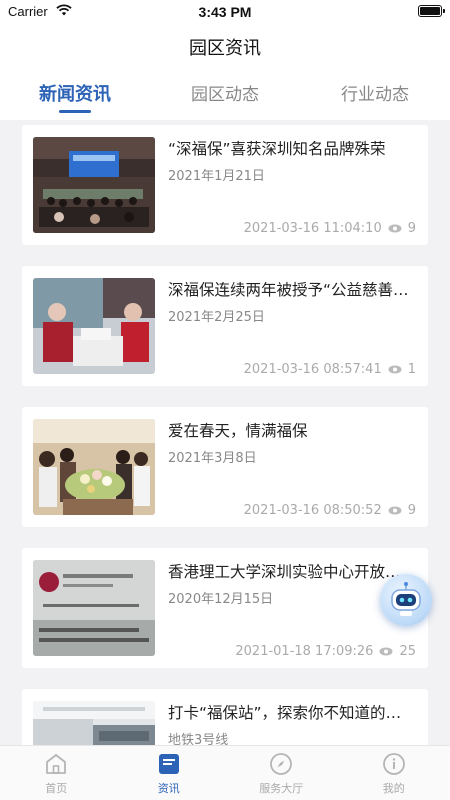 The height and width of the screenshot is (800, 450). I want to click on news-card: 打卡“福保站”，探索你不知道的地铁站 地铁3号线, so click(225, 717).